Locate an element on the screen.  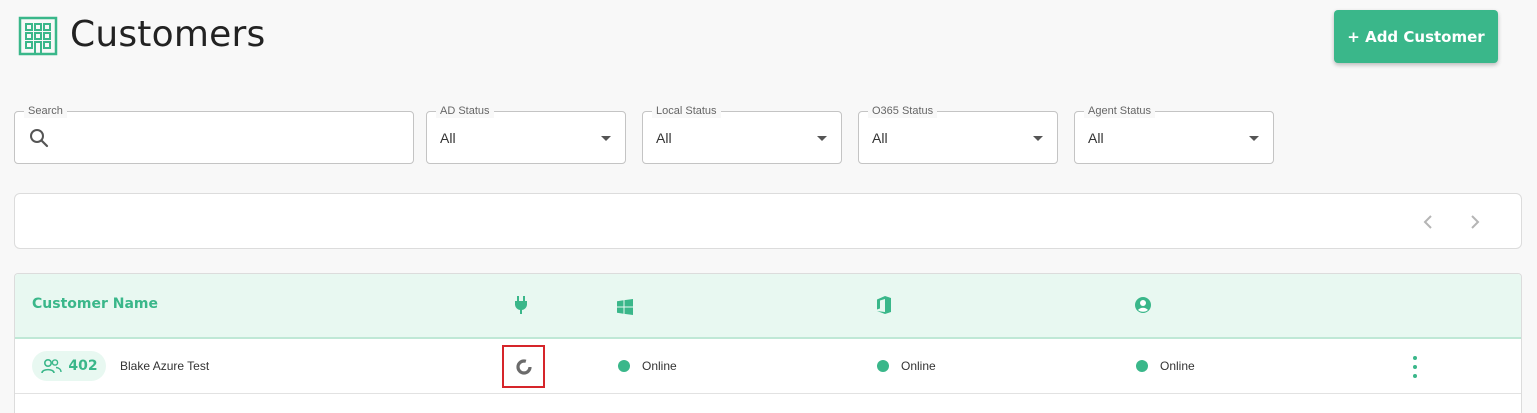
search-field: Search is located at coordinates (214, 134).